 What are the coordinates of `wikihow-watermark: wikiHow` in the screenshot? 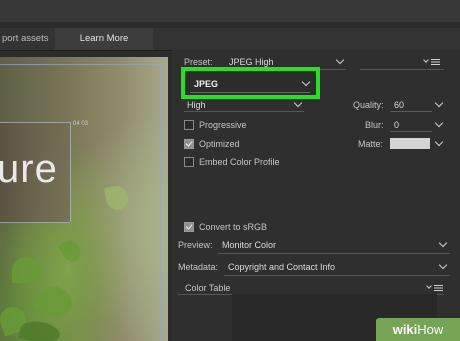 It's located at (418, 329).